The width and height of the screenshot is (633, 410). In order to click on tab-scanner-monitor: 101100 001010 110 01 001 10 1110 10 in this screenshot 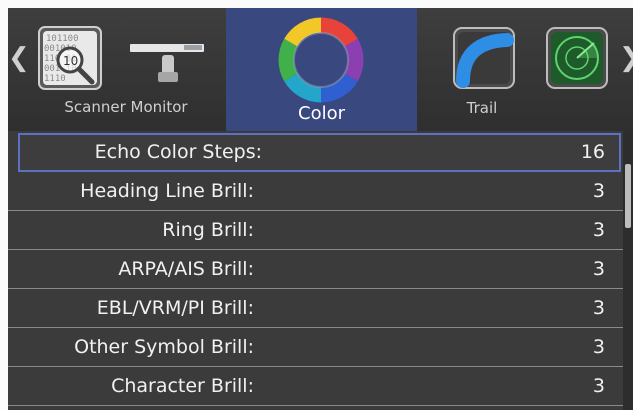, I will do `click(126, 69)`.